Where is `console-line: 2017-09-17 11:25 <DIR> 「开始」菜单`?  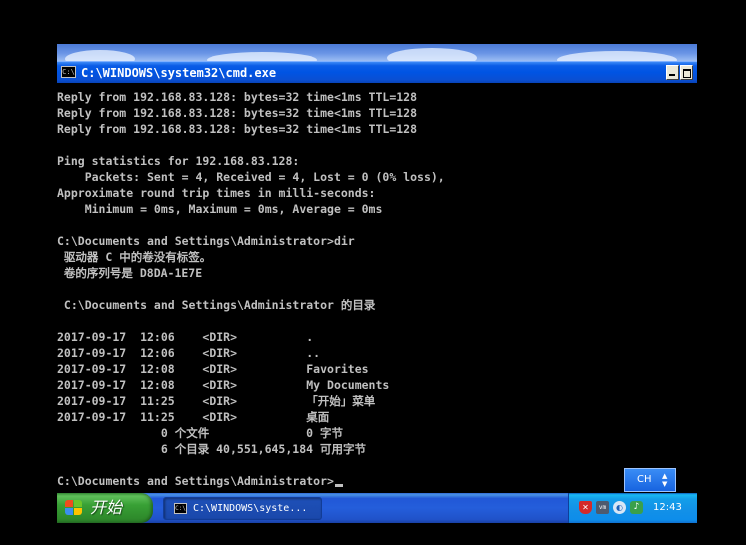
console-line: 2017-09-17 11:25 <DIR> 「开始」菜单 is located at coordinates (216, 401).